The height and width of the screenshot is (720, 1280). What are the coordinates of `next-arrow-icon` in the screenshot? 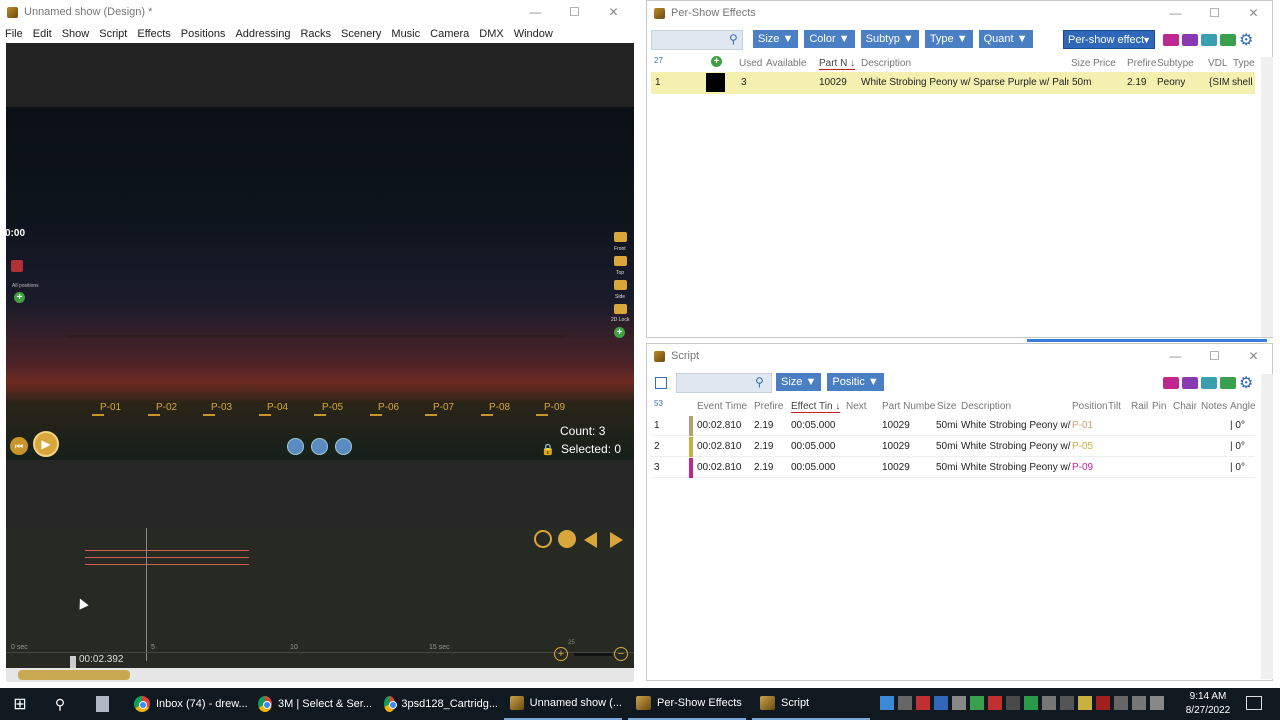 It's located at (616, 540).